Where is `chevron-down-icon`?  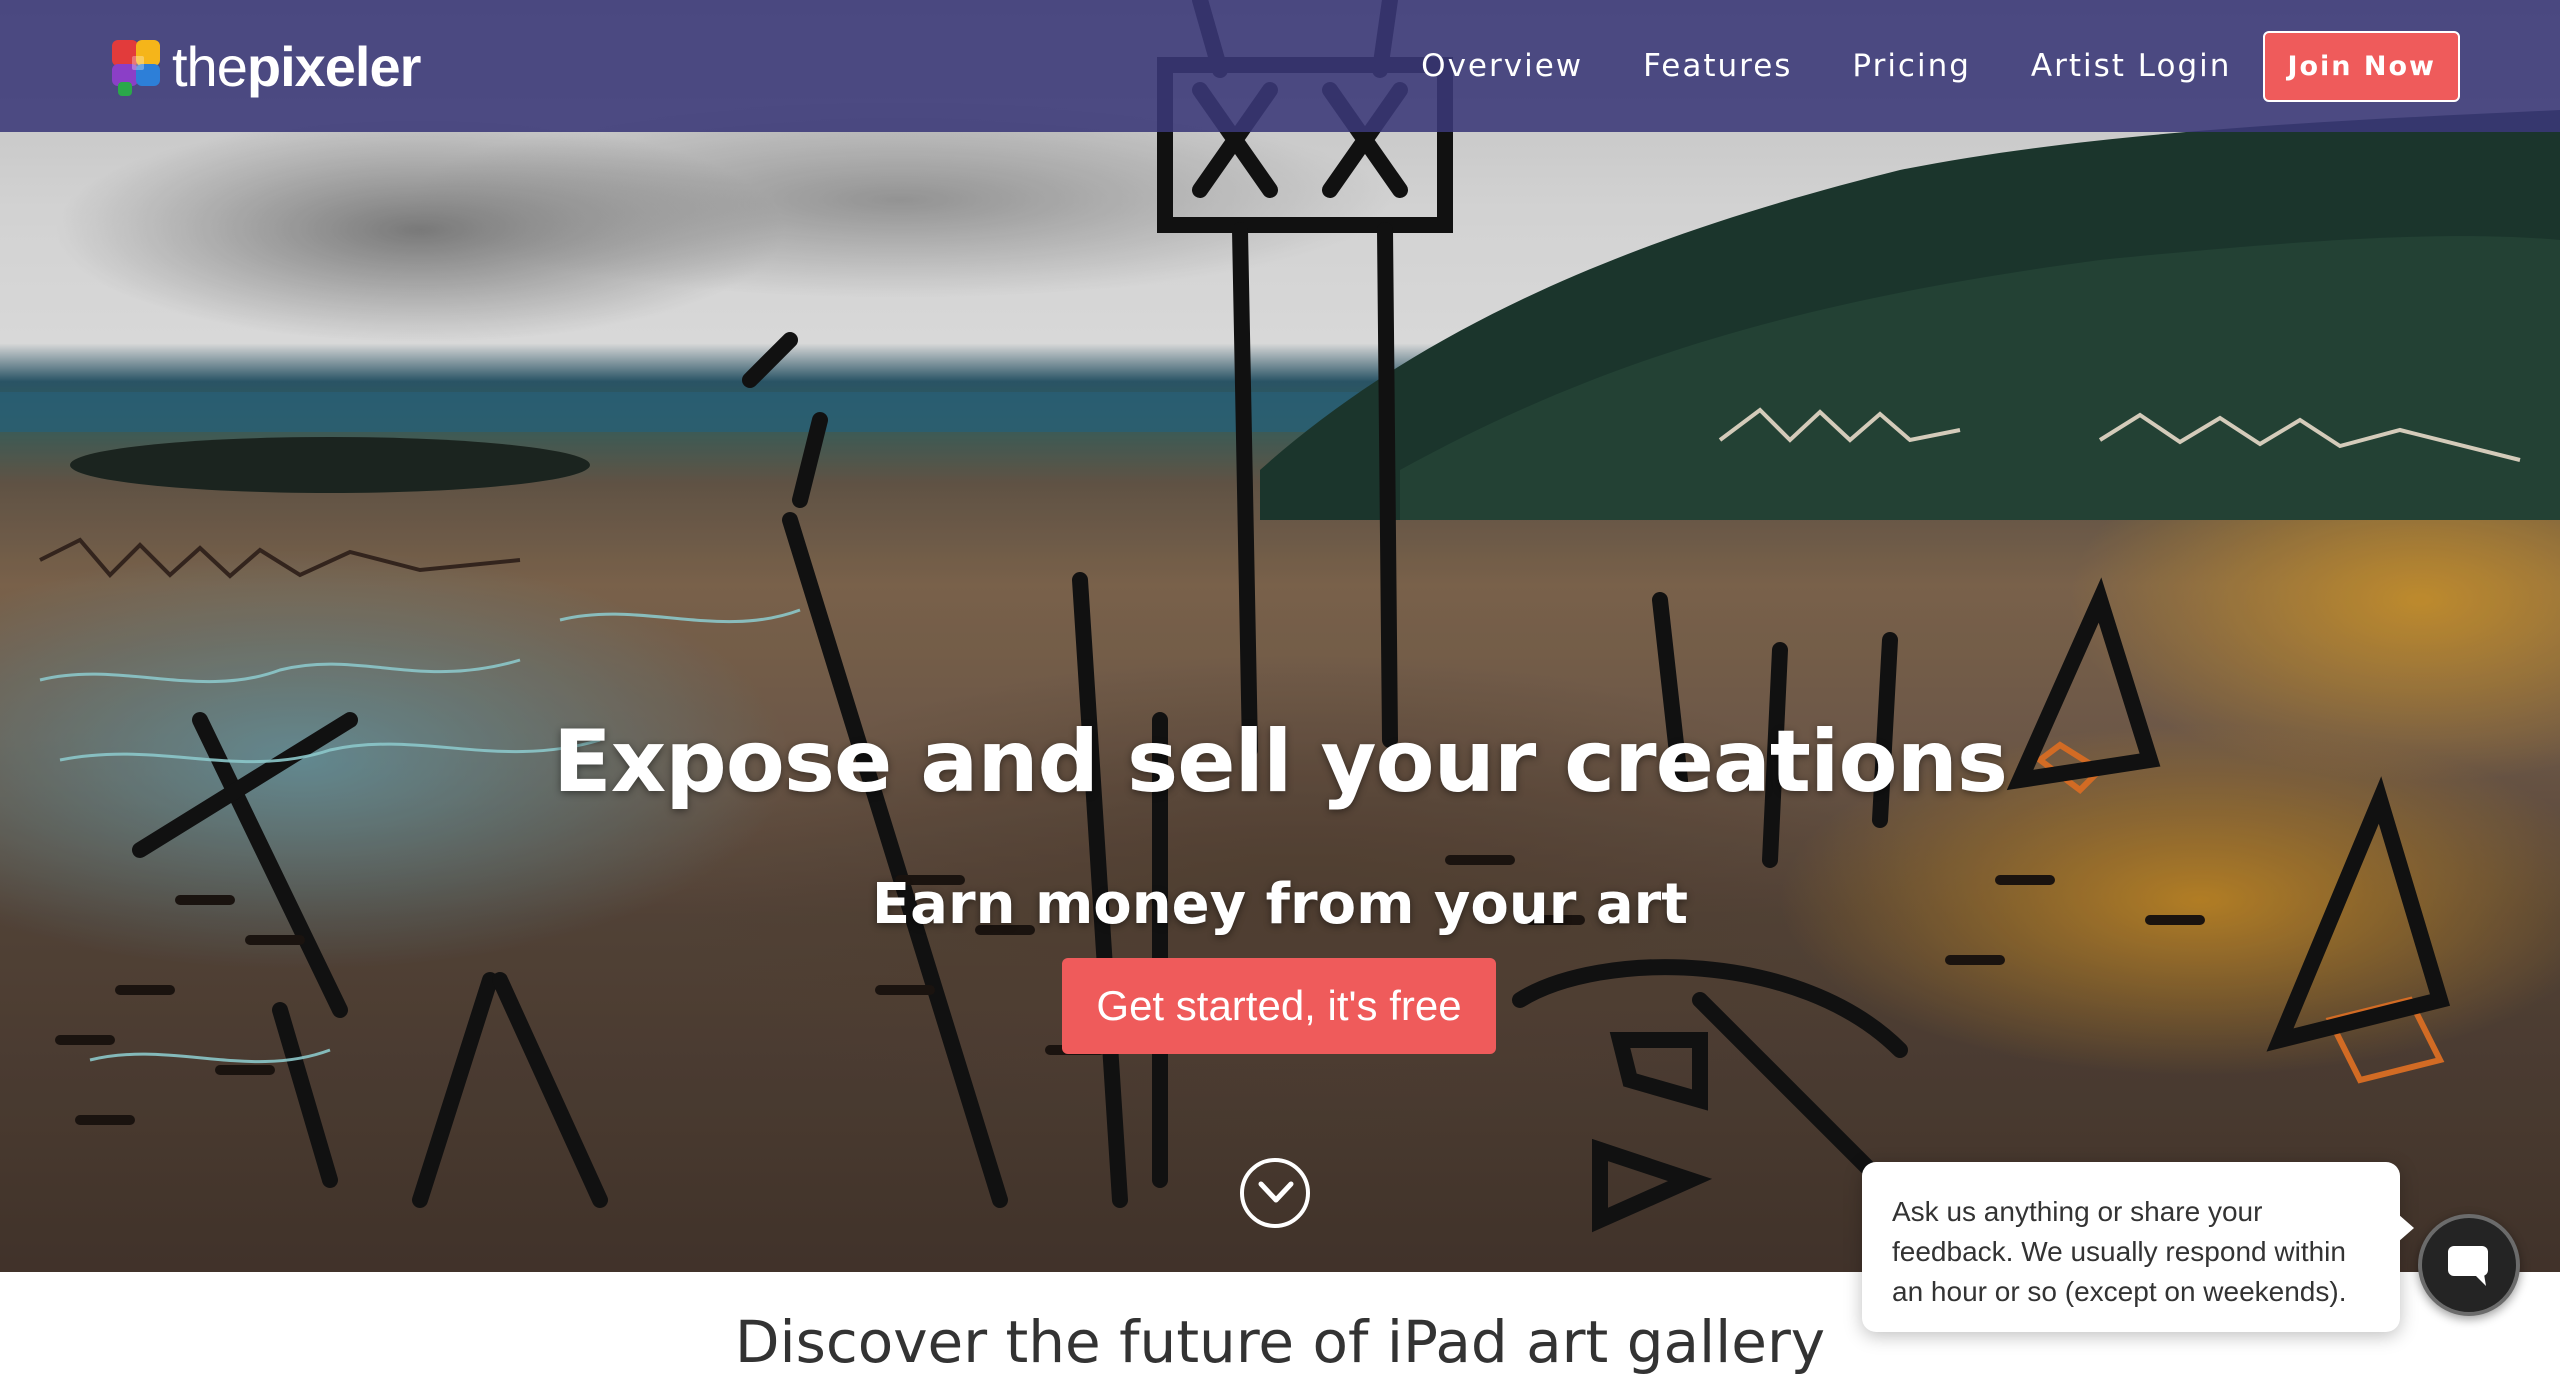
chevron-down-icon is located at coordinates (1276, 1192).